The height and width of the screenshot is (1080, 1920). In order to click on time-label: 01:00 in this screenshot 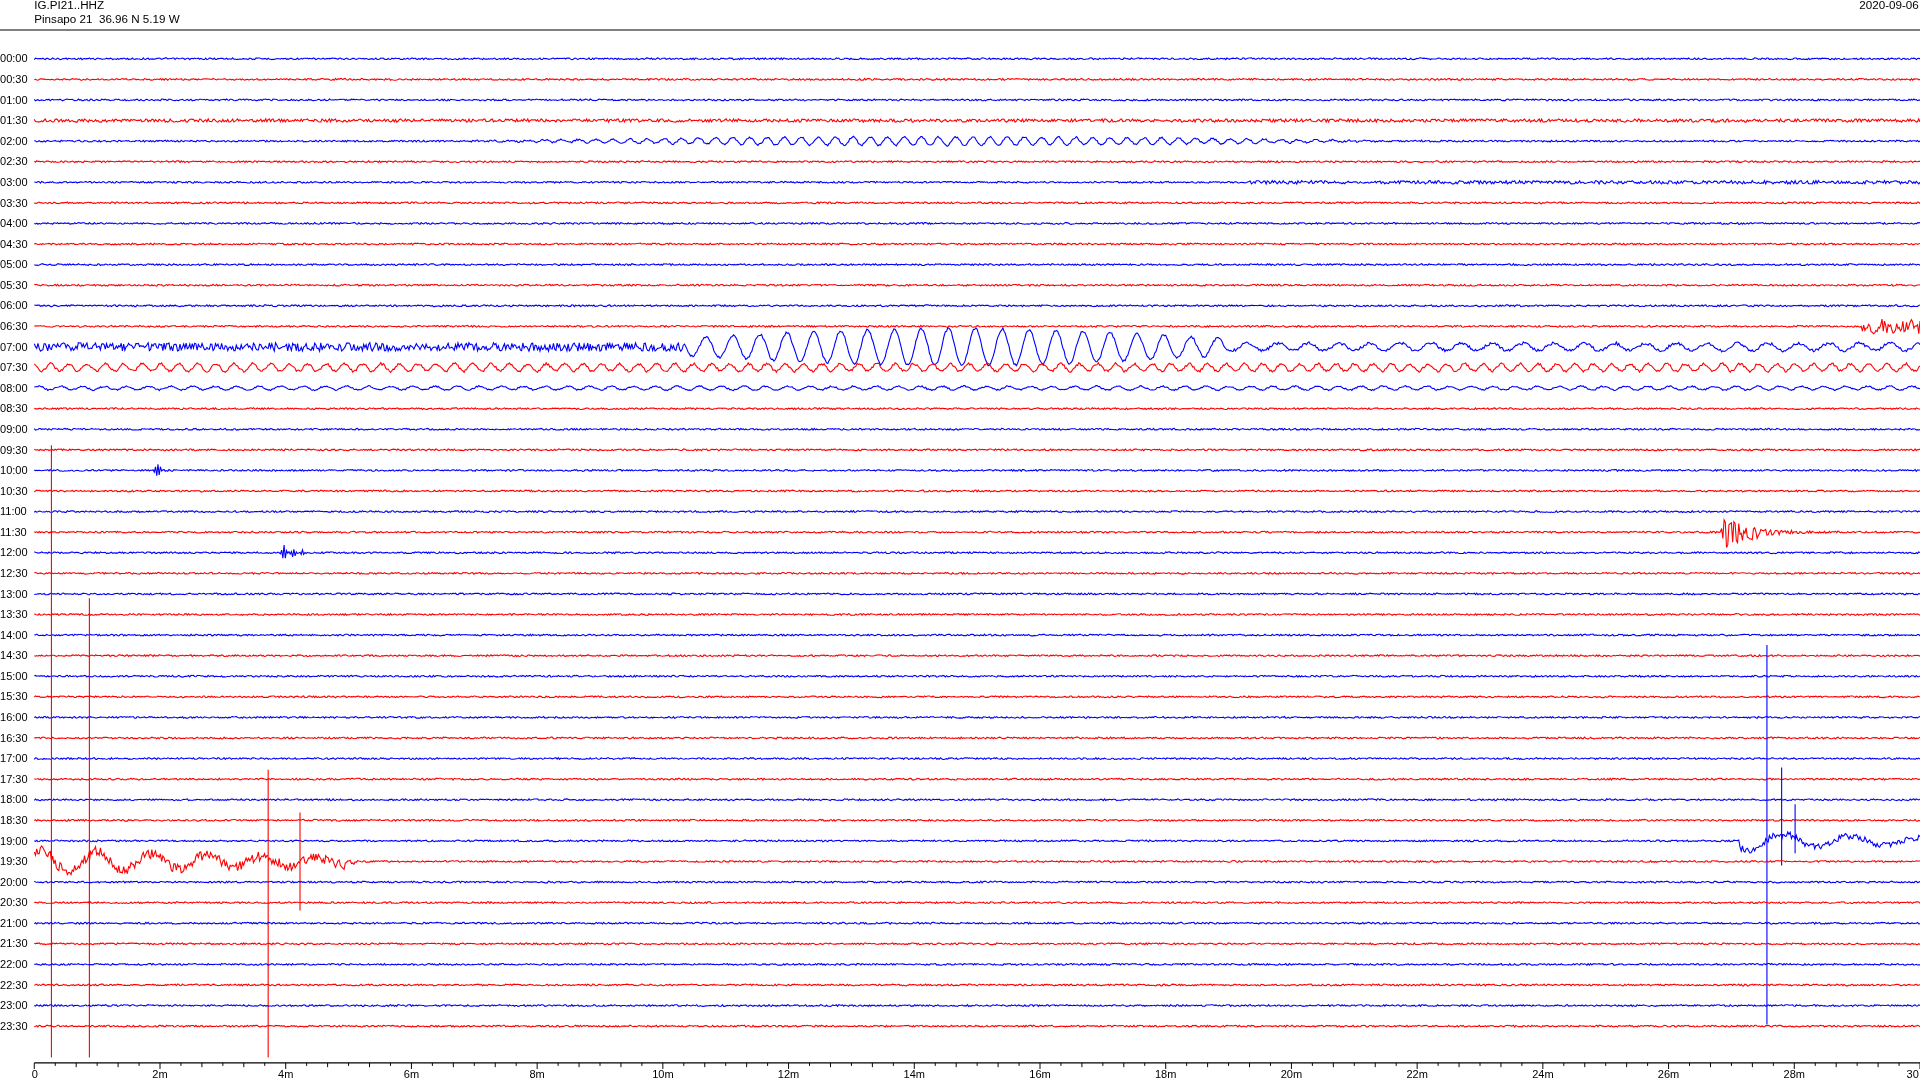, I will do `click(14, 99)`.